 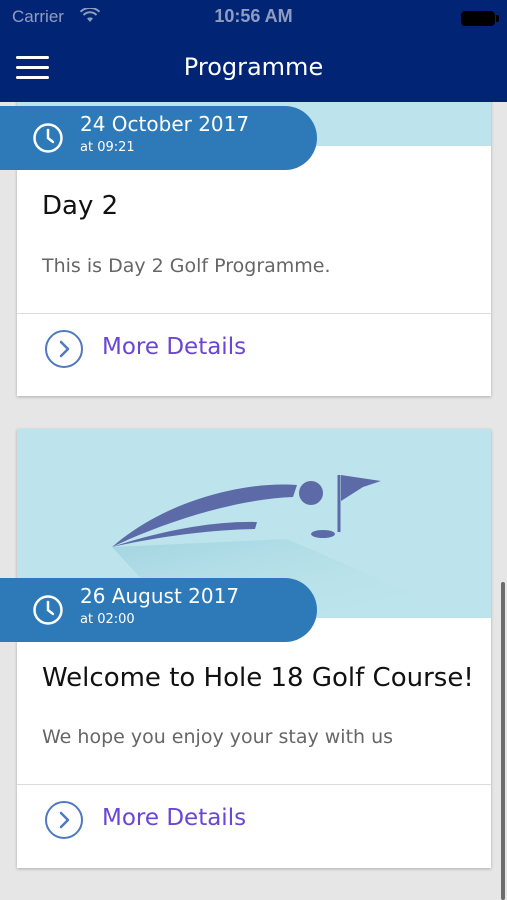 I want to click on event-time: at 09:21, so click(x=107, y=147).